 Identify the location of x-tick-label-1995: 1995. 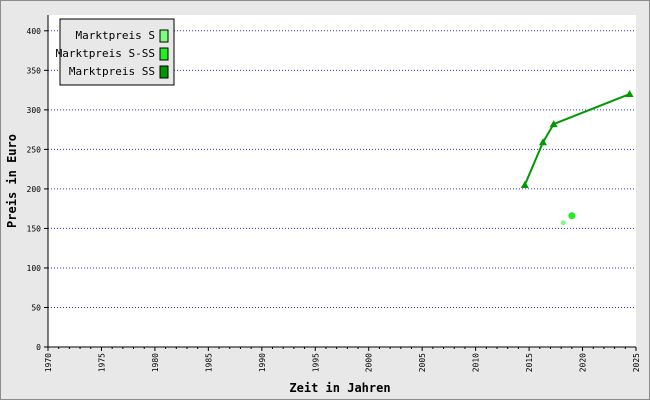
(315, 362).